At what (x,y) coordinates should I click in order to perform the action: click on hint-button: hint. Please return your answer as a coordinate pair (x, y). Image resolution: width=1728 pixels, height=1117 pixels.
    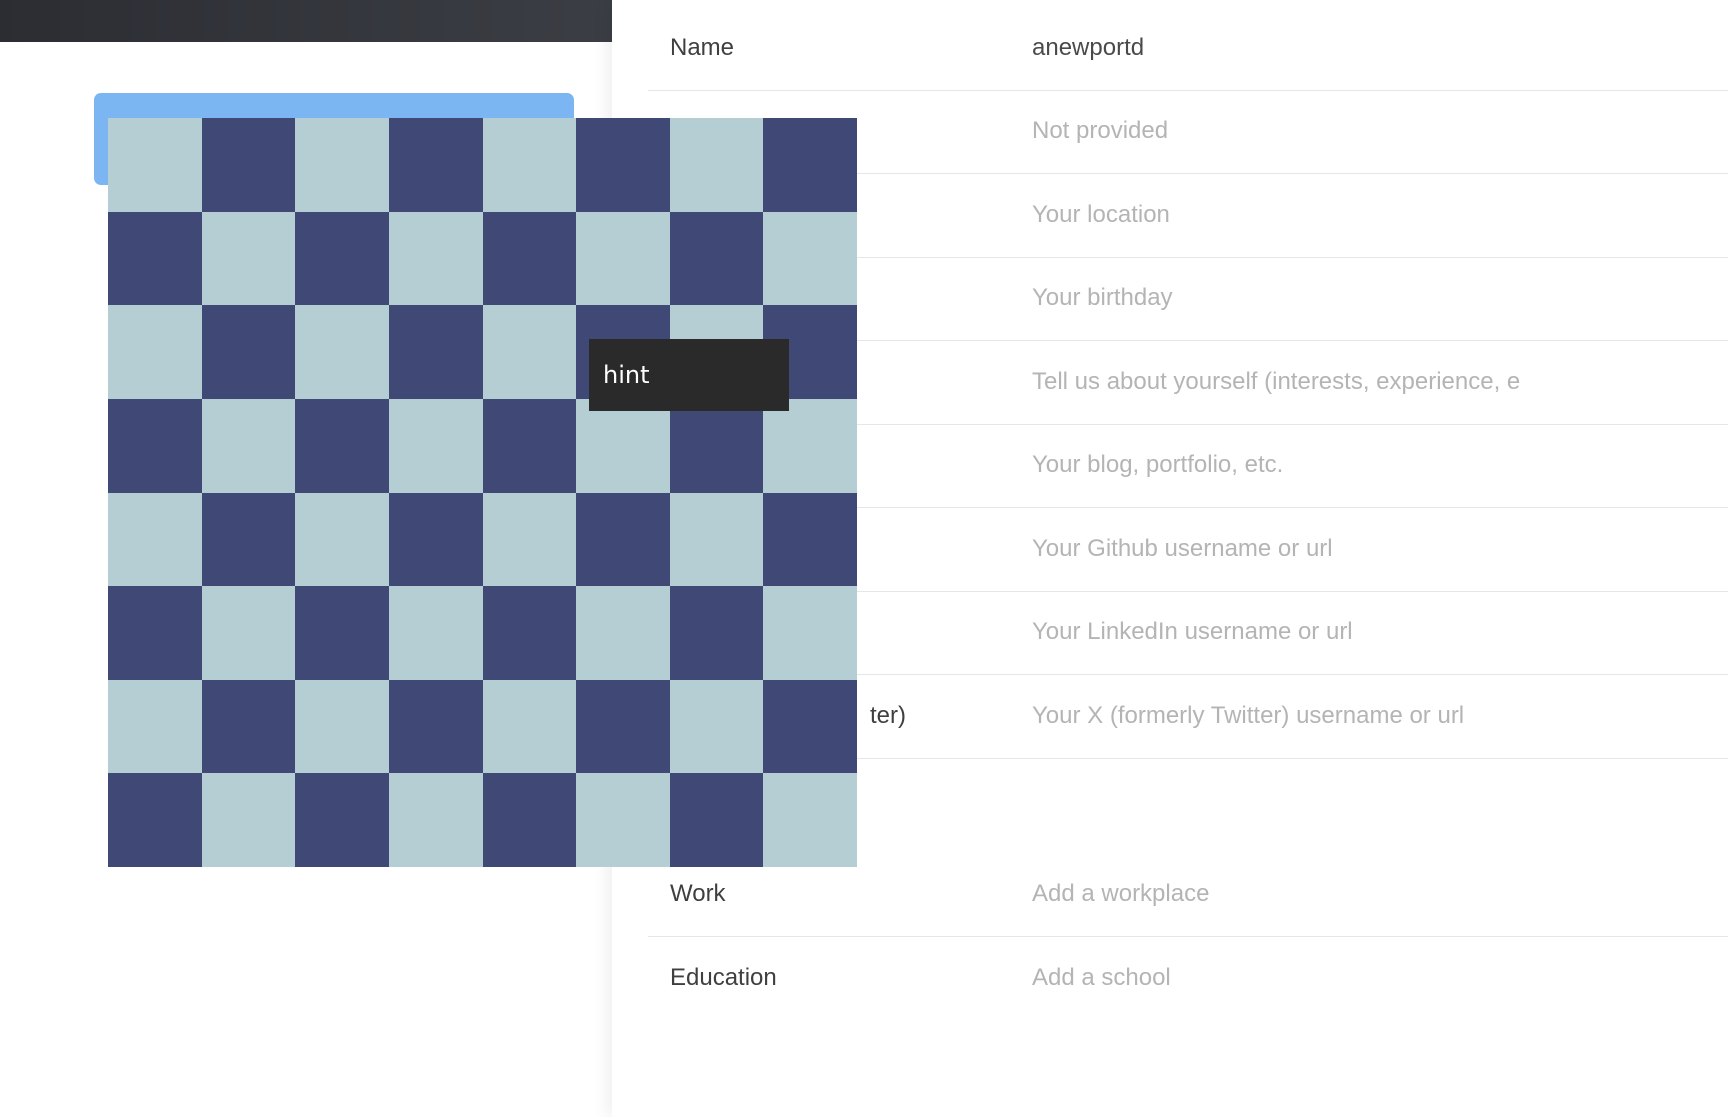
    Looking at the image, I should click on (689, 375).